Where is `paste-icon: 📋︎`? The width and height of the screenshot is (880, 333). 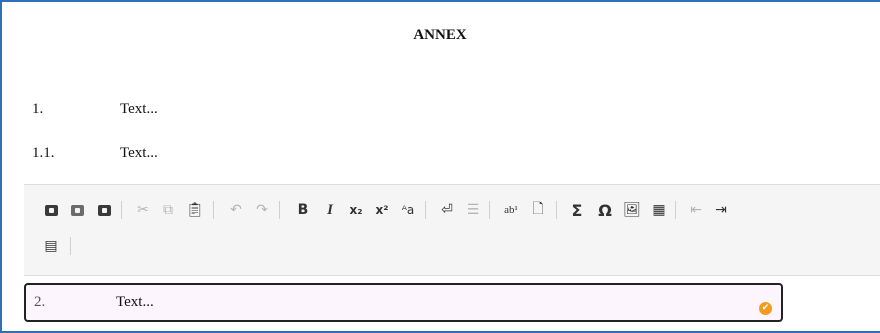 paste-icon: 📋︎ is located at coordinates (195, 210).